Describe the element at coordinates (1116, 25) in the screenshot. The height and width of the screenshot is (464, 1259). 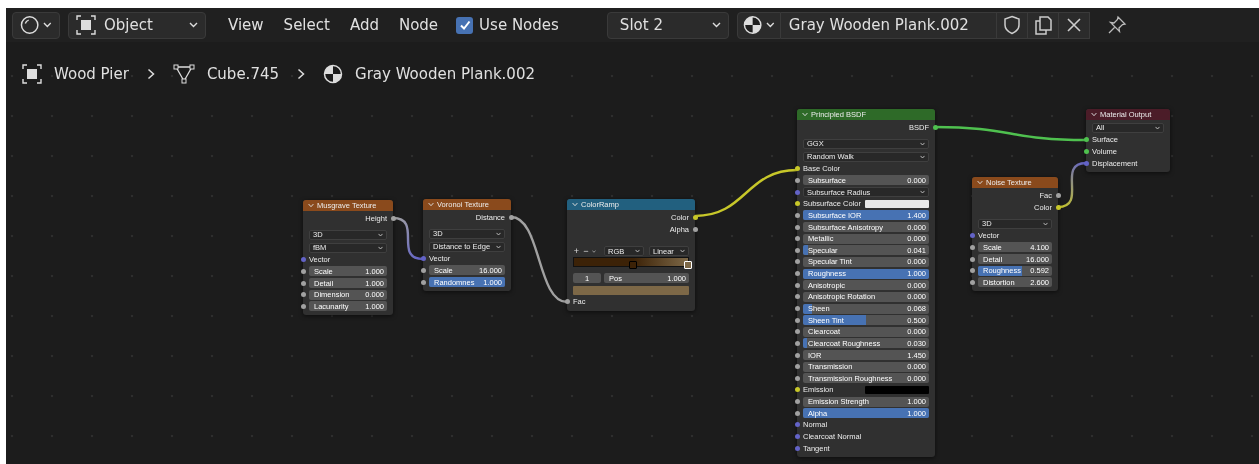
I see `pin-icon` at that location.